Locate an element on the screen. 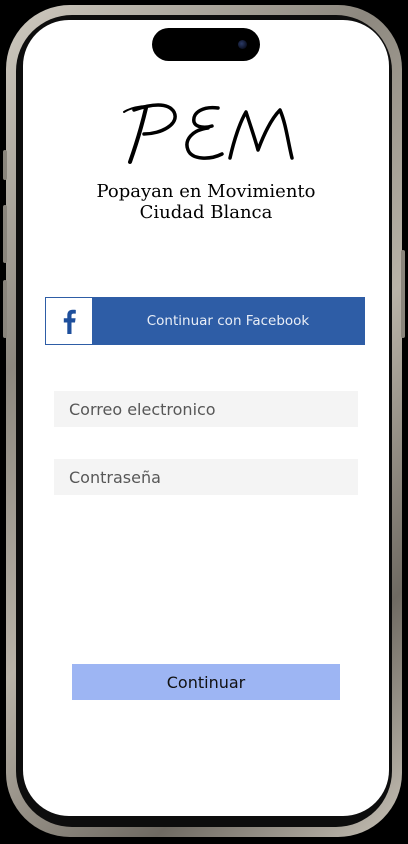 This screenshot has height=844, width=408. email-input is located at coordinates (206, 409).